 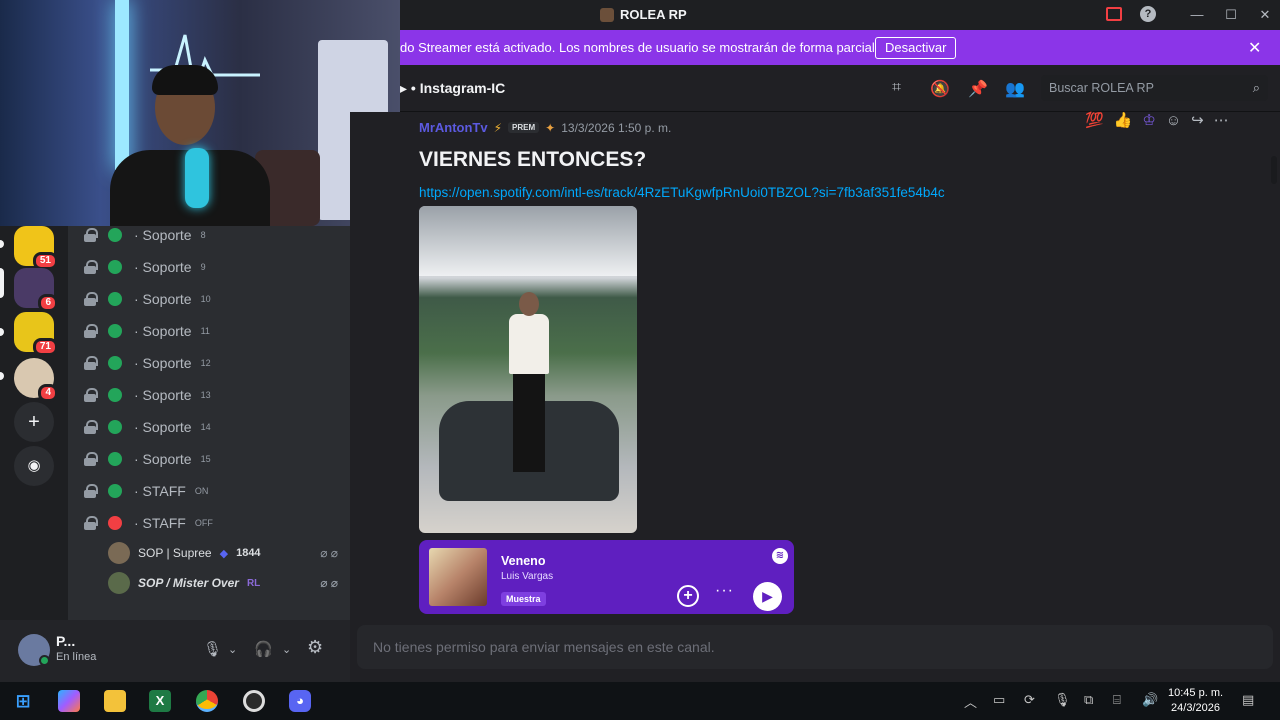 I want to click on channel-suffix: 11, so click(x=205, y=331).